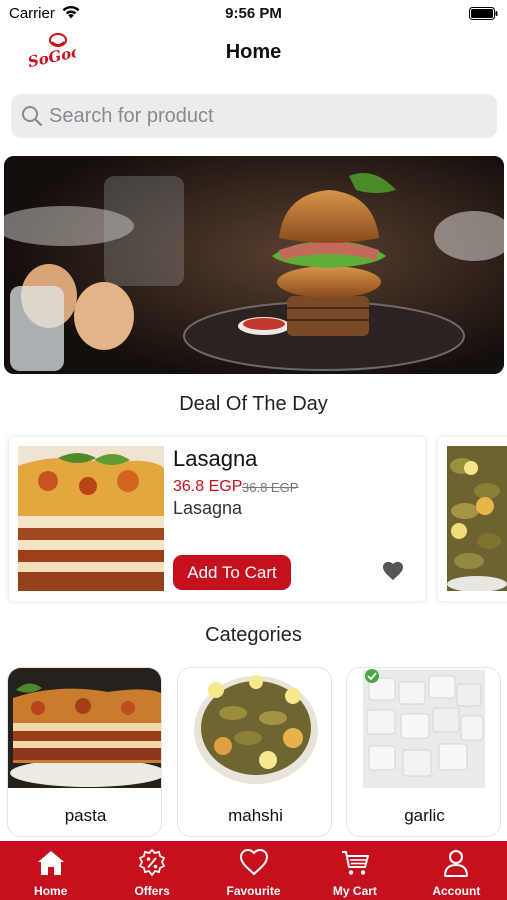 Image resolution: width=507 pixels, height=900 pixels. I want to click on deal-price: 36.8 EGP, so click(208, 486).